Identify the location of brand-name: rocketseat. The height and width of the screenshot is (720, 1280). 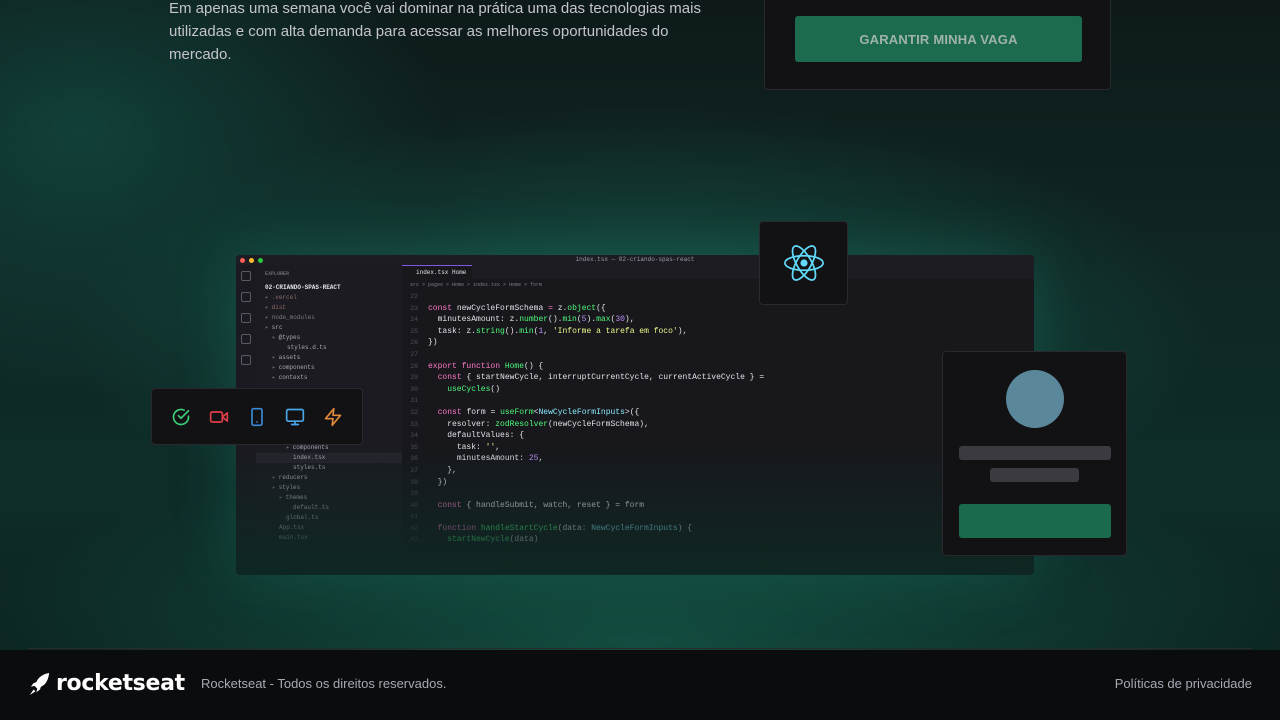
(120, 683).